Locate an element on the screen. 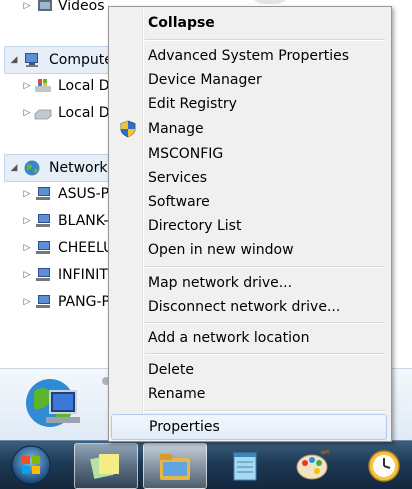  tree-item-label: Compute is located at coordinates (81, 60).